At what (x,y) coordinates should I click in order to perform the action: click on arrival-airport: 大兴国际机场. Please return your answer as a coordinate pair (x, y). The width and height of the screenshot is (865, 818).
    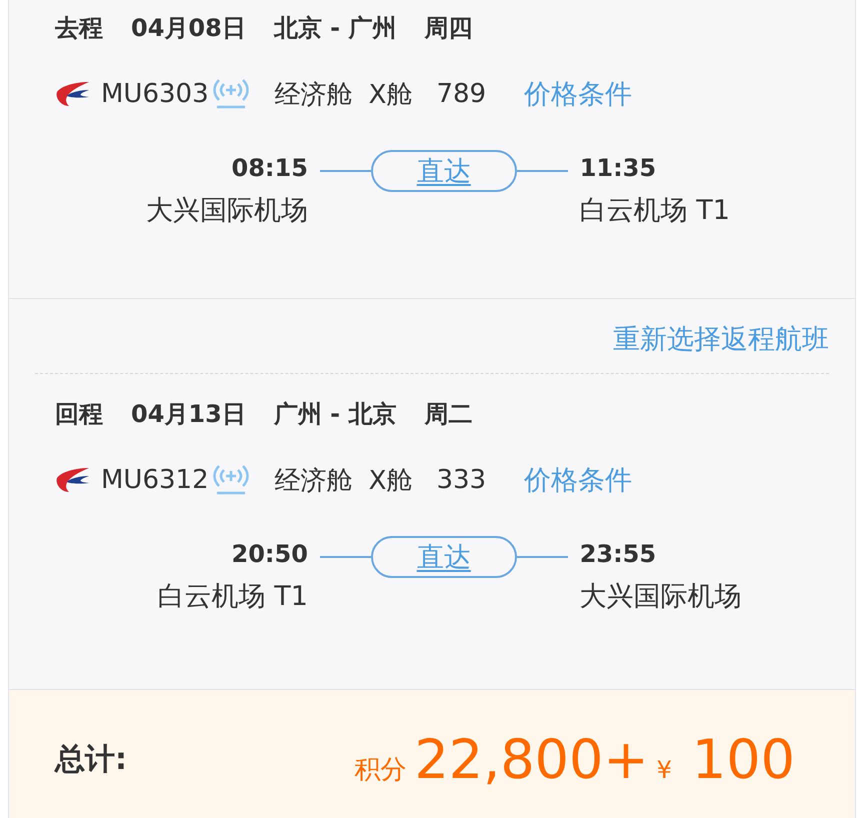
    Looking at the image, I should click on (661, 597).